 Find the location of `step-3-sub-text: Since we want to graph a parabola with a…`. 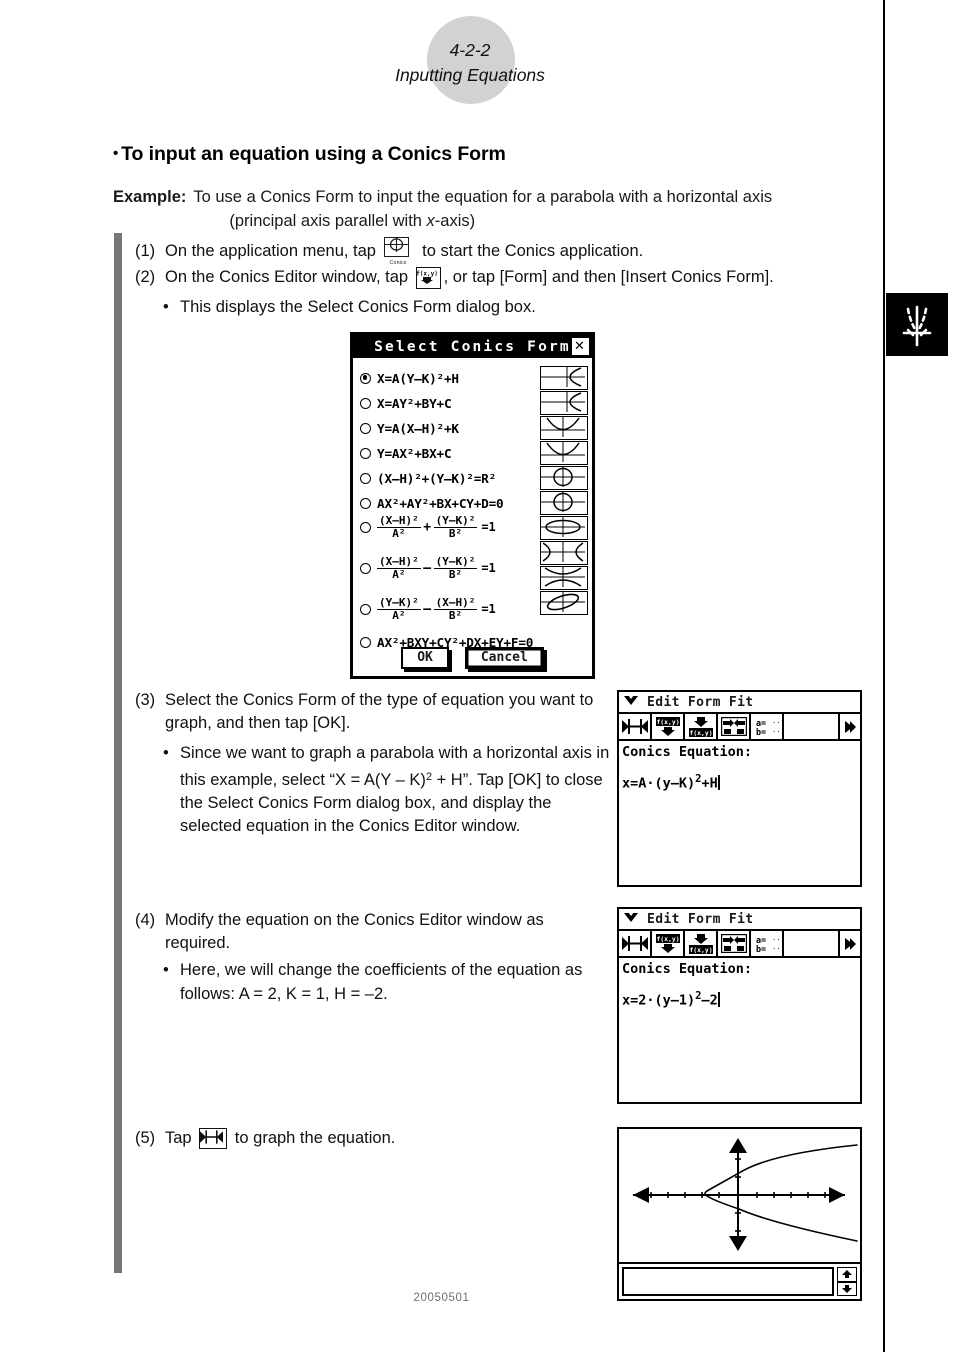

step-3-sub-text: Since we want to graph a parabola with a… is located at coordinates (395, 790).